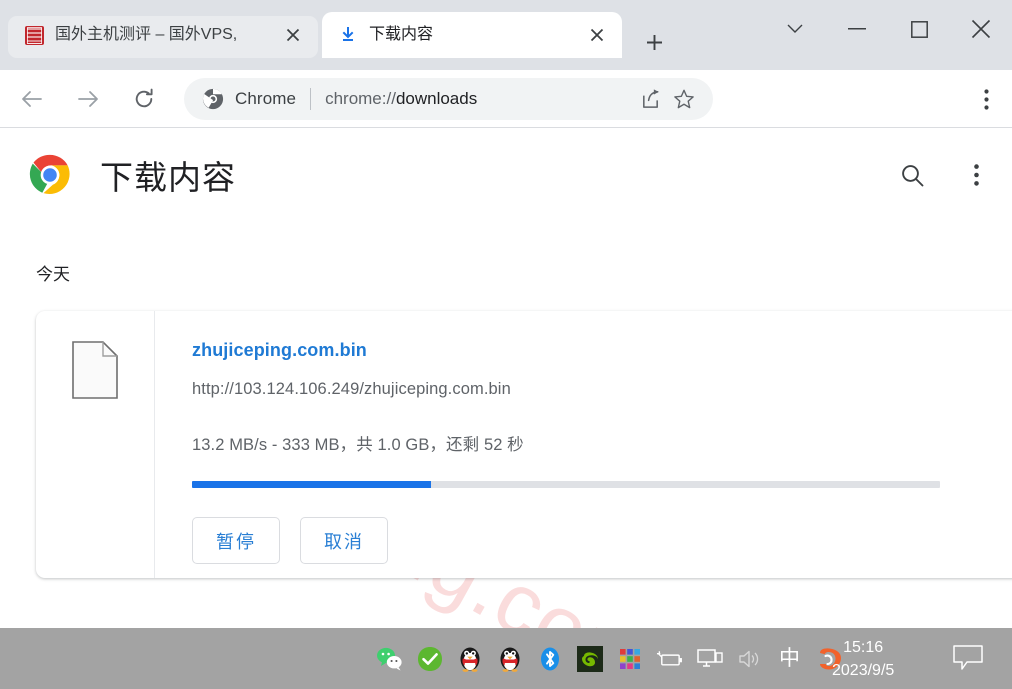  Describe the element at coordinates (589, 658) in the screenshot. I see `nvidia-icon` at that location.